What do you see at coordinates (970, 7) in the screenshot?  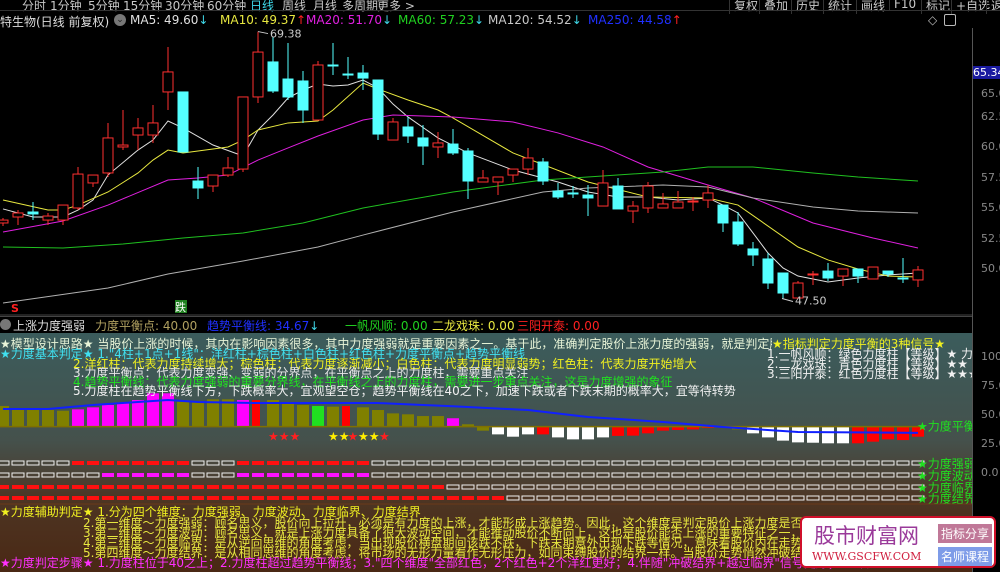 I see `add-watchlist-button: +自选` at bounding box center [970, 7].